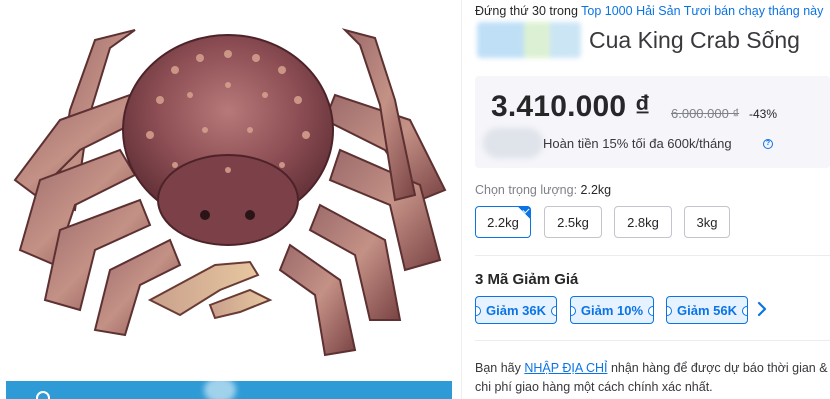 Image resolution: width=830 pixels, height=399 pixels. I want to click on weight-option-label: 2.5kg, so click(573, 222).